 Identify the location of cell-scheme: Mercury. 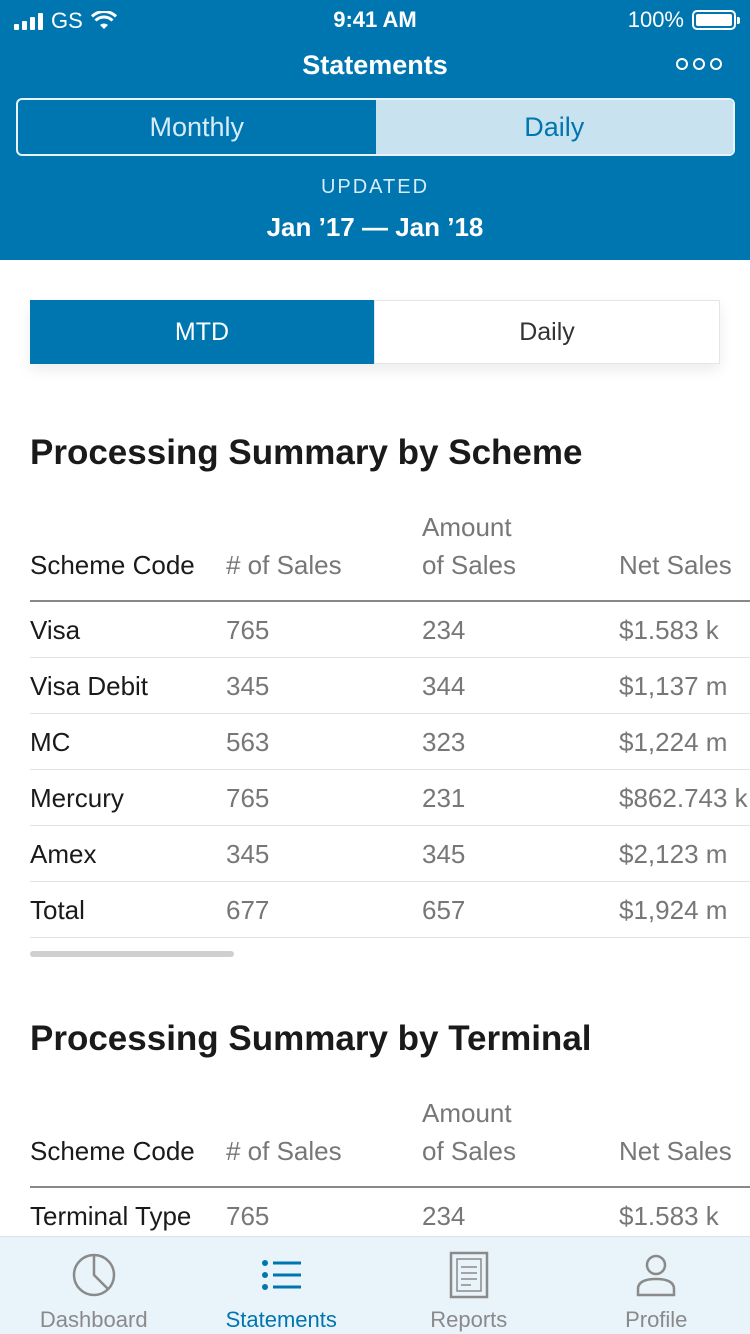
(77, 798).